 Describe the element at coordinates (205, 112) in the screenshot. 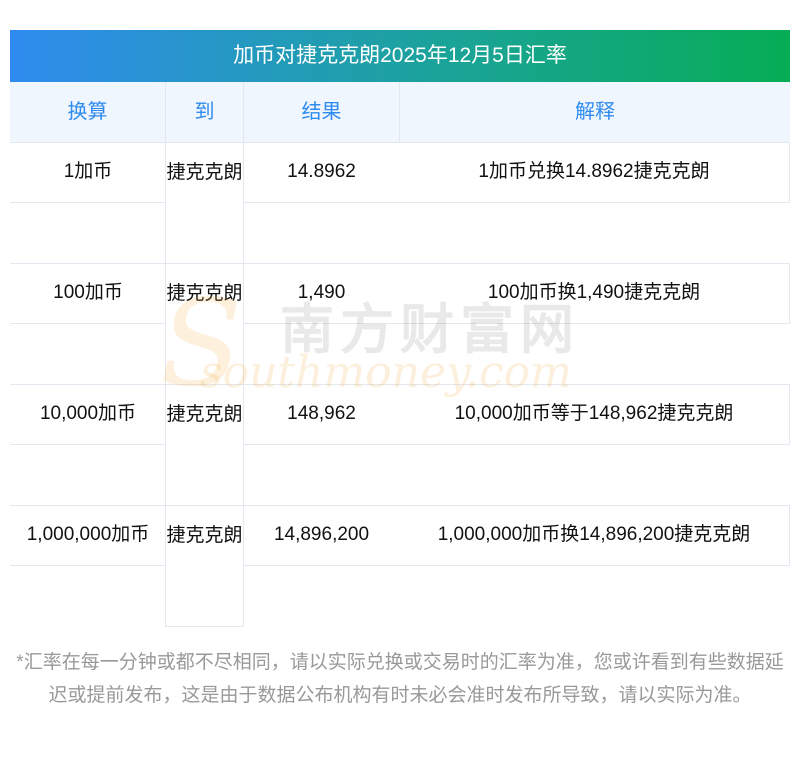

I see `header-to: 到` at that location.